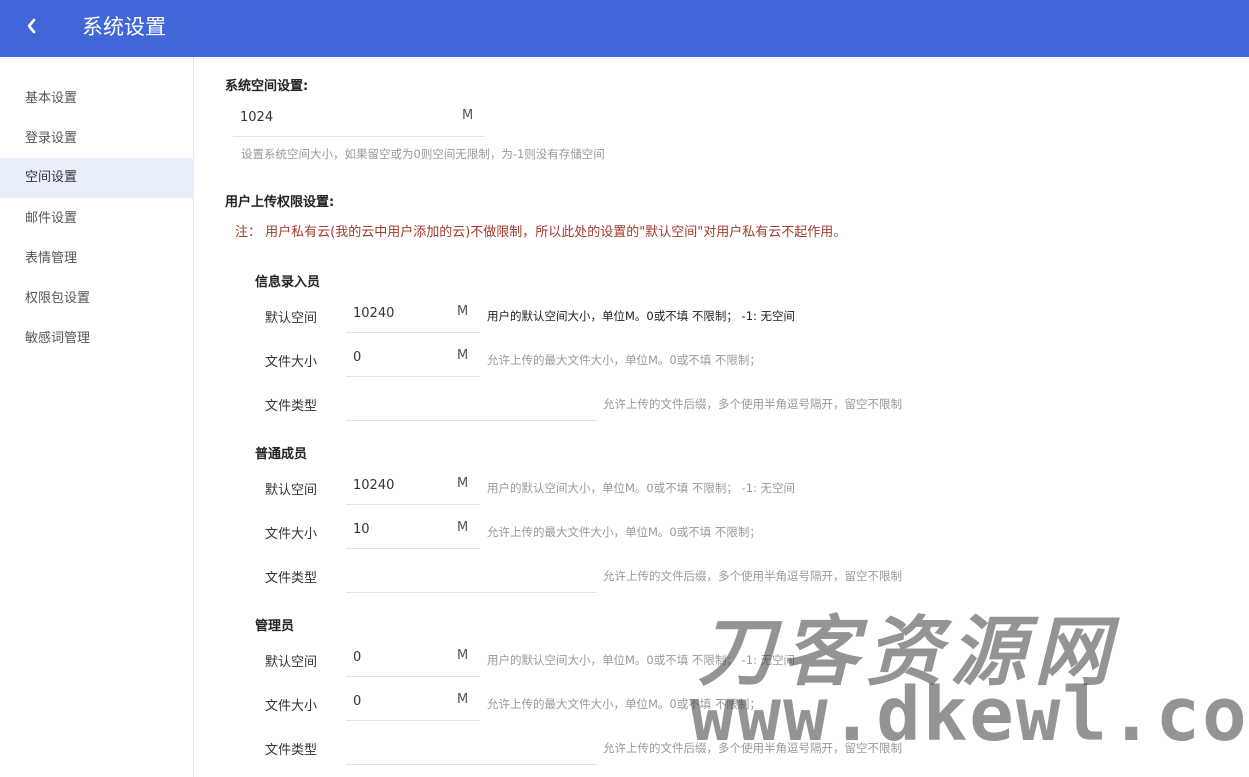  What do you see at coordinates (97, 178) in the screenshot?
I see `sidebar-item-space: 空间设置` at bounding box center [97, 178].